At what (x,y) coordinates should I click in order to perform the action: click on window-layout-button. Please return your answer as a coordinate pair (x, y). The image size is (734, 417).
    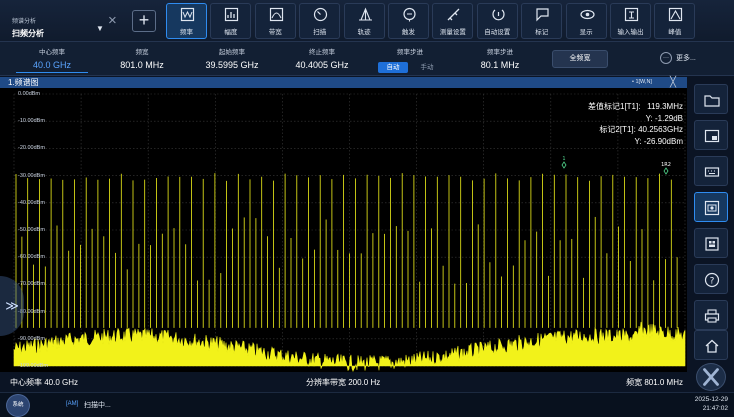
    Looking at the image, I should click on (711, 135).